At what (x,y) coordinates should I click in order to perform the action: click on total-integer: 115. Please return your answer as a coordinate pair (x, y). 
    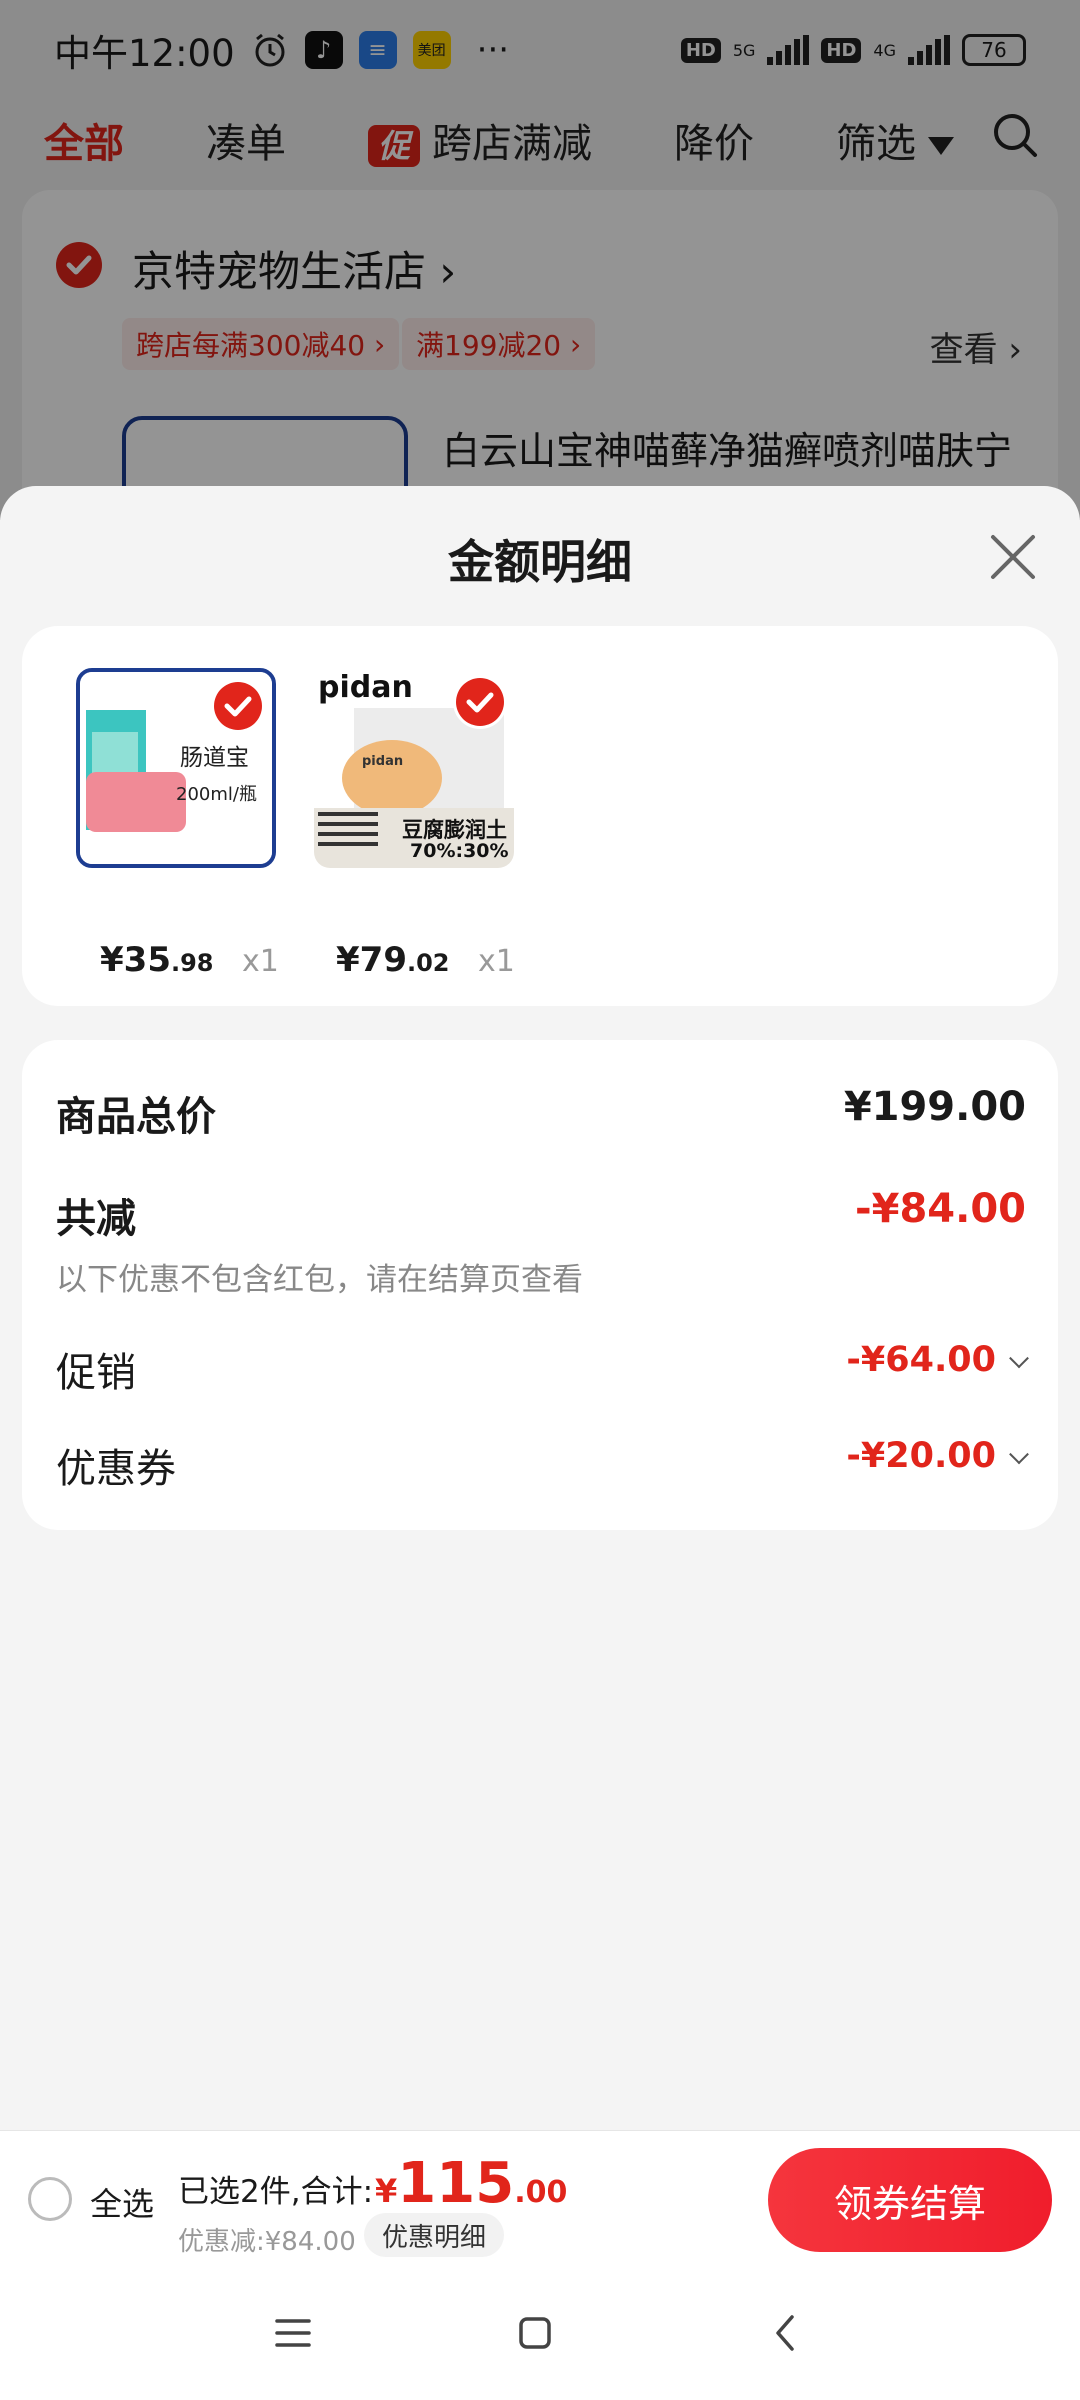
    Looking at the image, I should click on (456, 2183).